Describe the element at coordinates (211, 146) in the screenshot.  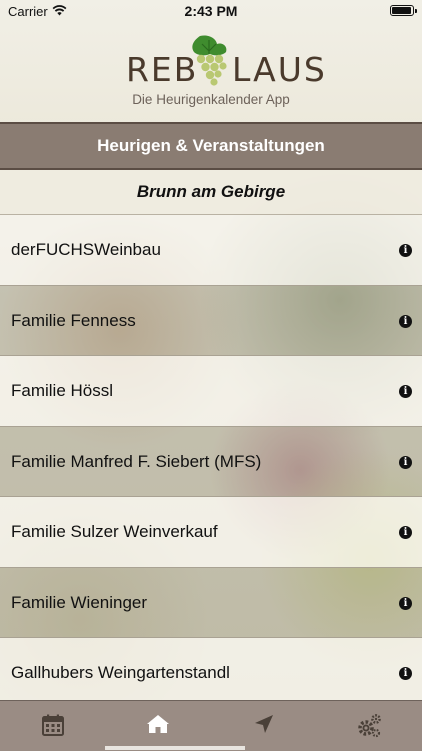
I see `section-header: Heurigen & Veranstaltungen` at that location.